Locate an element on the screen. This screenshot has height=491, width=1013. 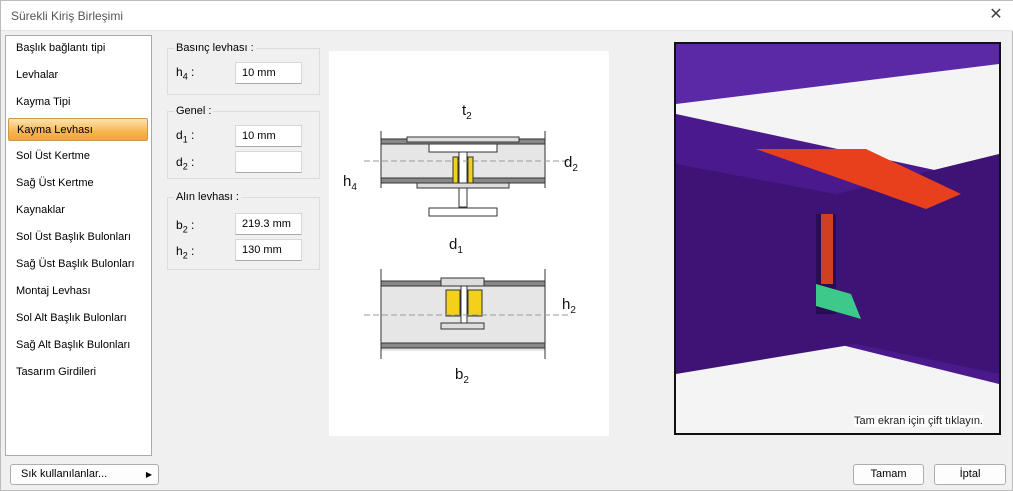
section-bottom is located at coordinates (466, 314).